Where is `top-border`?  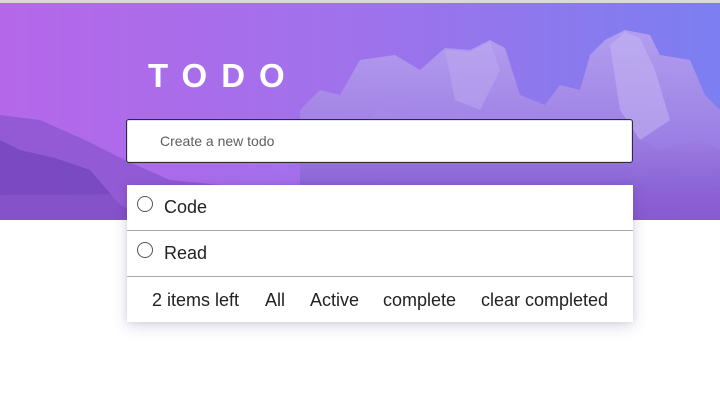
top-border is located at coordinates (360, 1).